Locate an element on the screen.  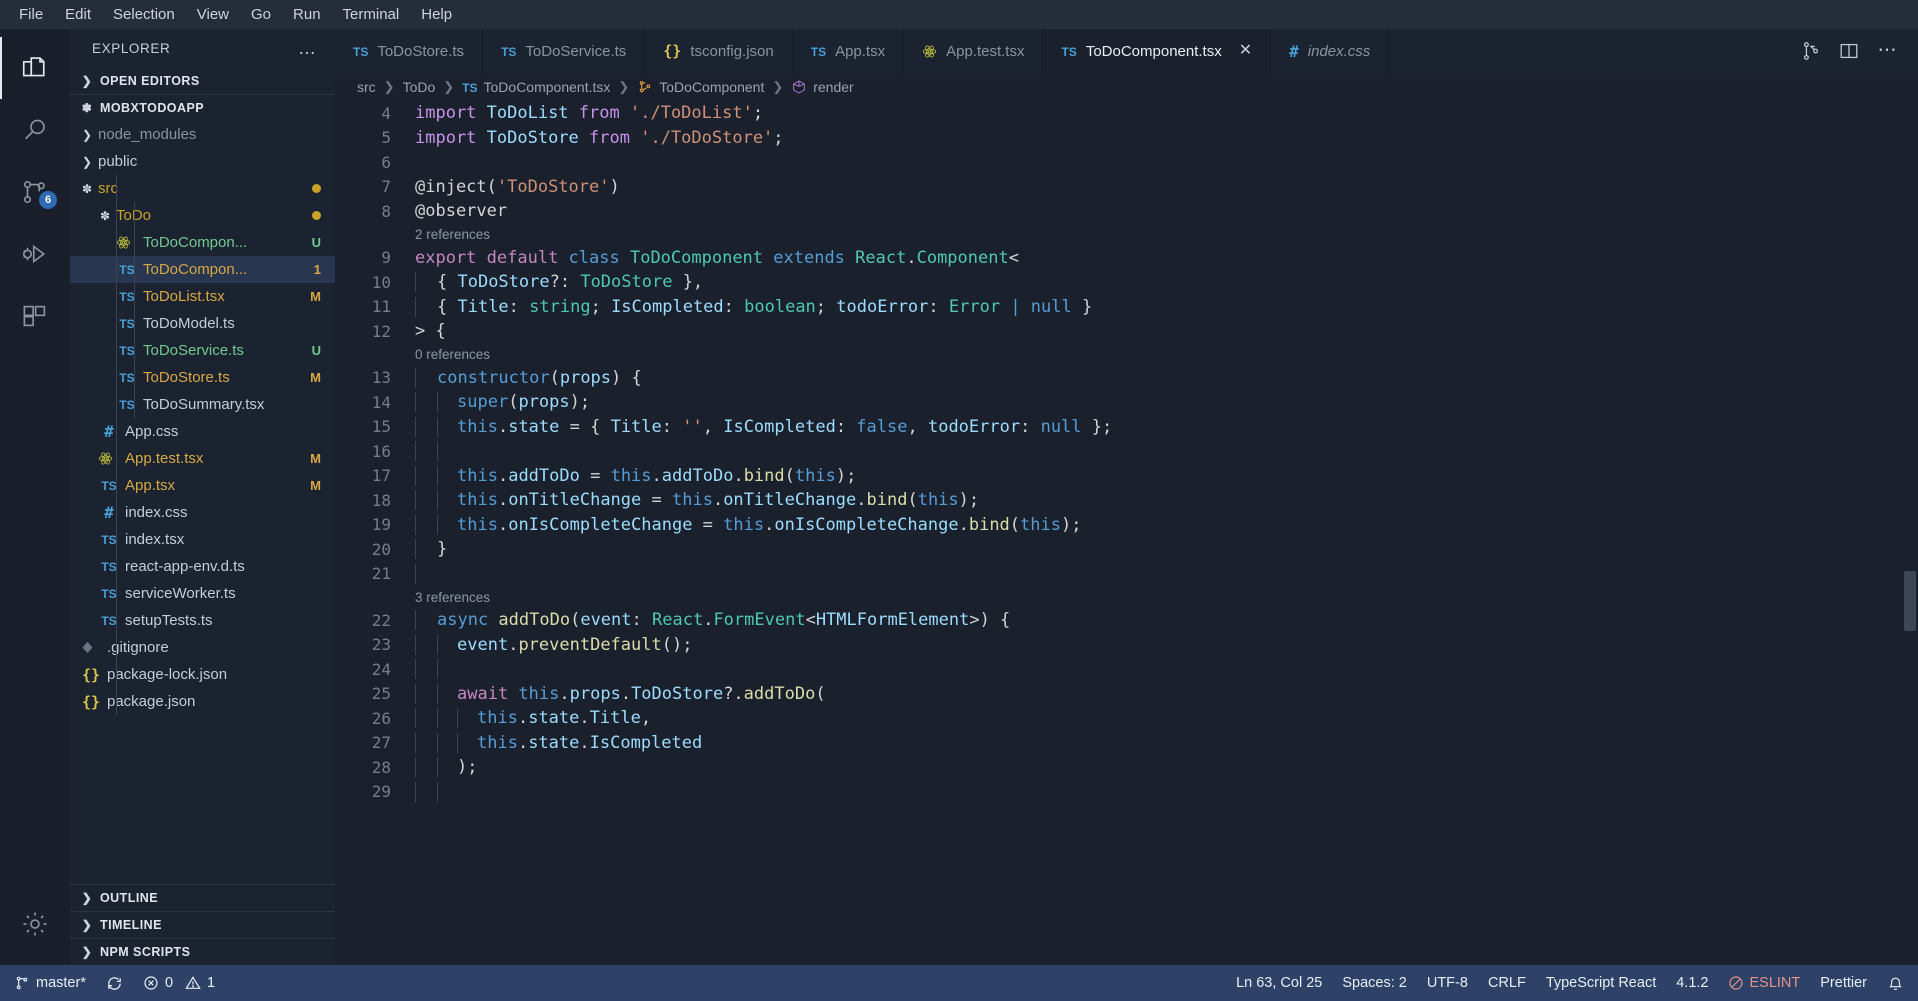
menu-item-view: View is located at coordinates (213, 14).